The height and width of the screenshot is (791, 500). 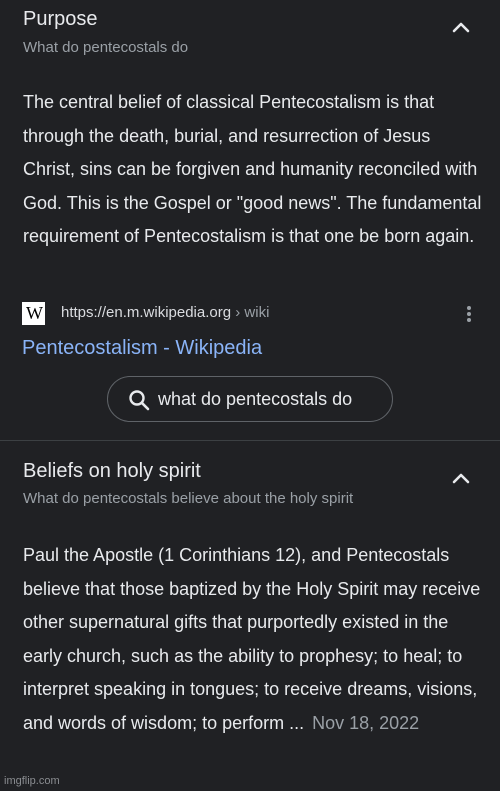 I want to click on source-row: W https://en.m.wikipedia.org › wiki, so click(x=252, y=314).